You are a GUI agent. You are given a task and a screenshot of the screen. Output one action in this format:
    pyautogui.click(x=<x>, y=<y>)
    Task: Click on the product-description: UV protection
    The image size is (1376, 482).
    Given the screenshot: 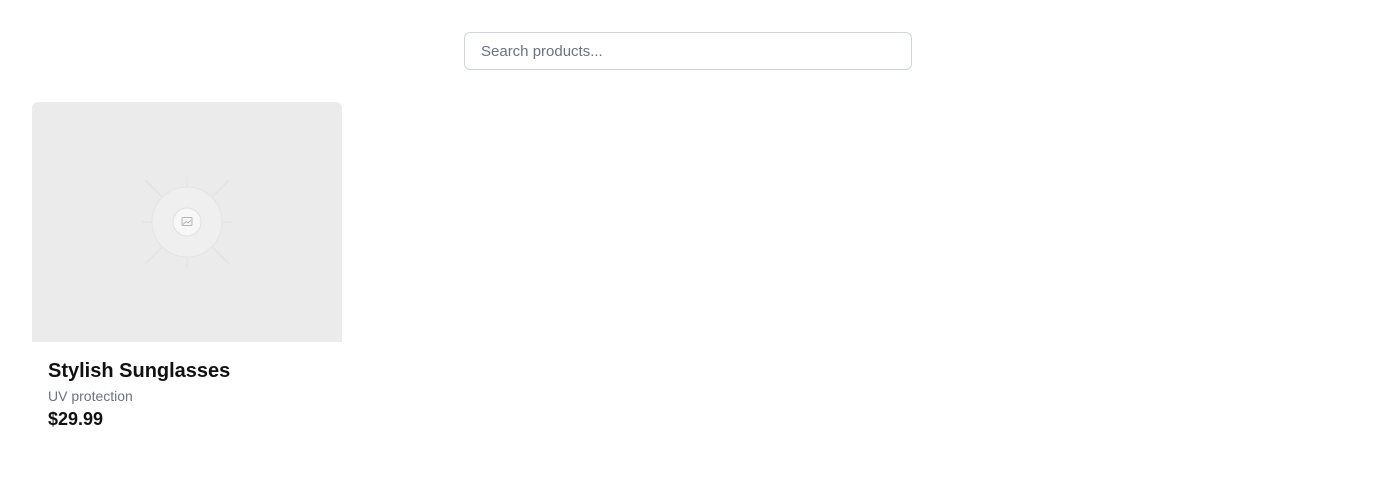 What is the action you would take?
    pyautogui.click(x=90, y=396)
    